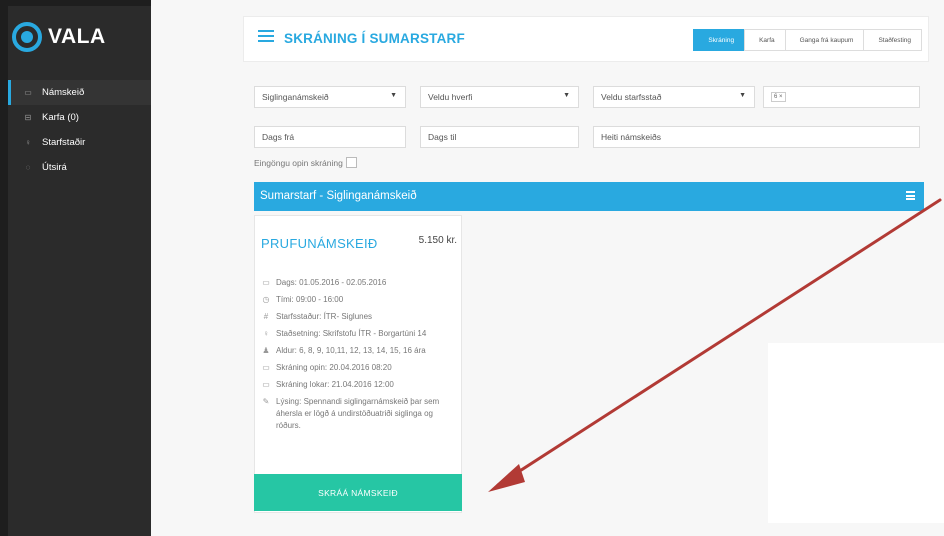 The height and width of the screenshot is (536, 944). Describe the element at coordinates (335, 384) in the screenshot. I see `detail-text: Skráning lokar: 21.04.2016 12:00` at that location.